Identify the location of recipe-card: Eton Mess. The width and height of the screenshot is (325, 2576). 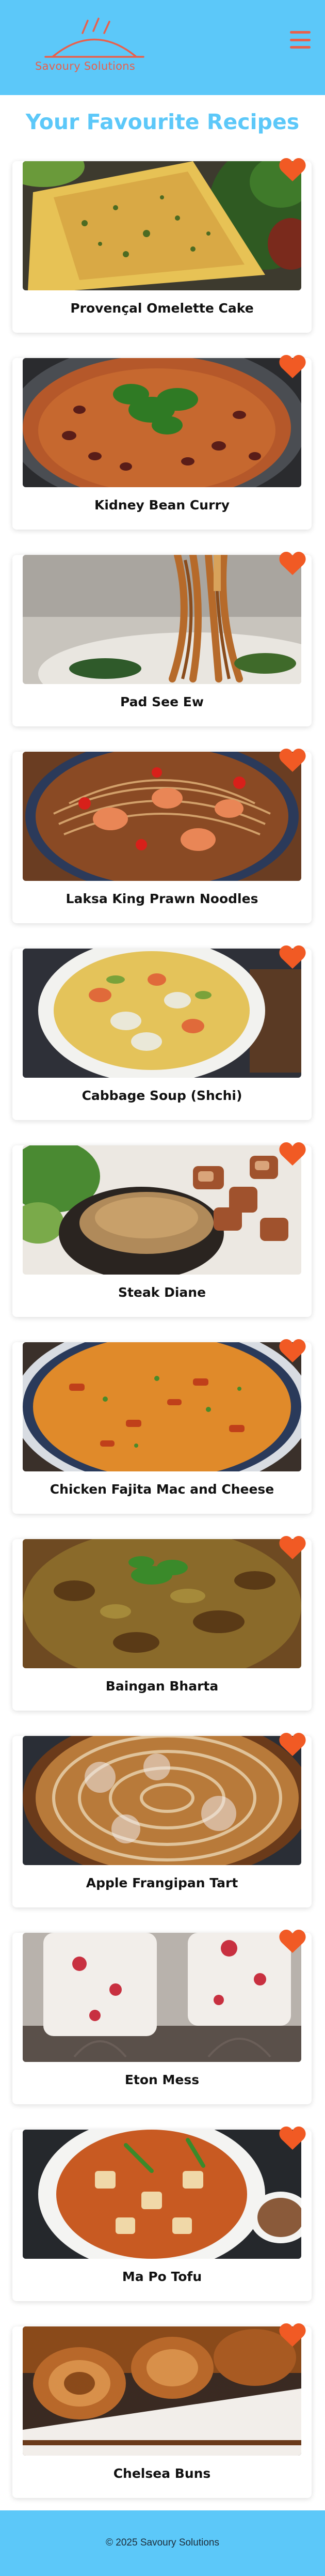
(162, 2017).